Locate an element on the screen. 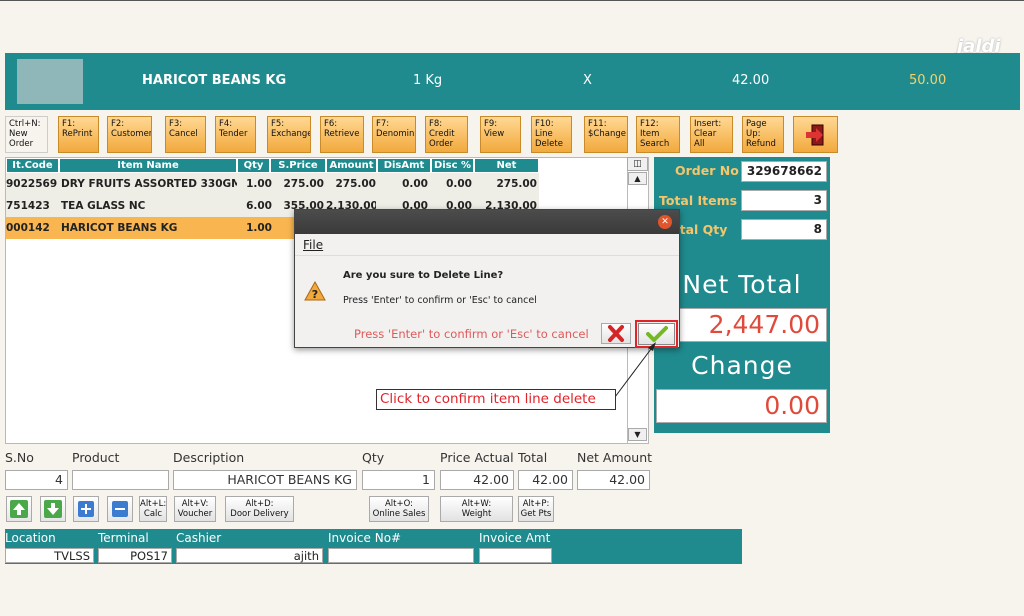  order-no-label: Order No is located at coordinates (707, 170).